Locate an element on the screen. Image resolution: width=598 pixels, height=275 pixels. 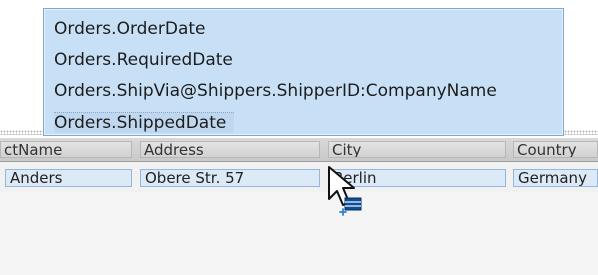
field-item-requireddate: Orders.RequiredDate is located at coordinates (143, 60).